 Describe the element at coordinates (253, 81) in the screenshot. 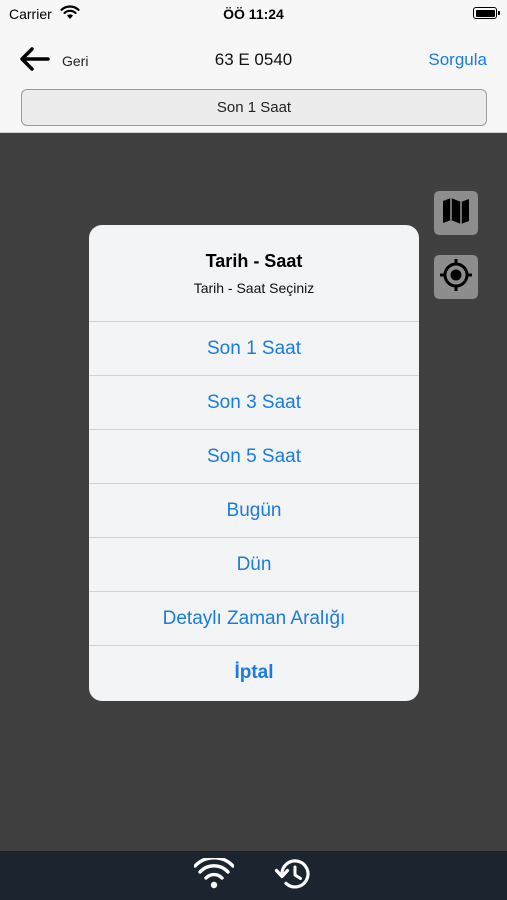

I see `navigation-bar: Geri 63 E 0540 Sorgula Son 1 Saat` at that location.